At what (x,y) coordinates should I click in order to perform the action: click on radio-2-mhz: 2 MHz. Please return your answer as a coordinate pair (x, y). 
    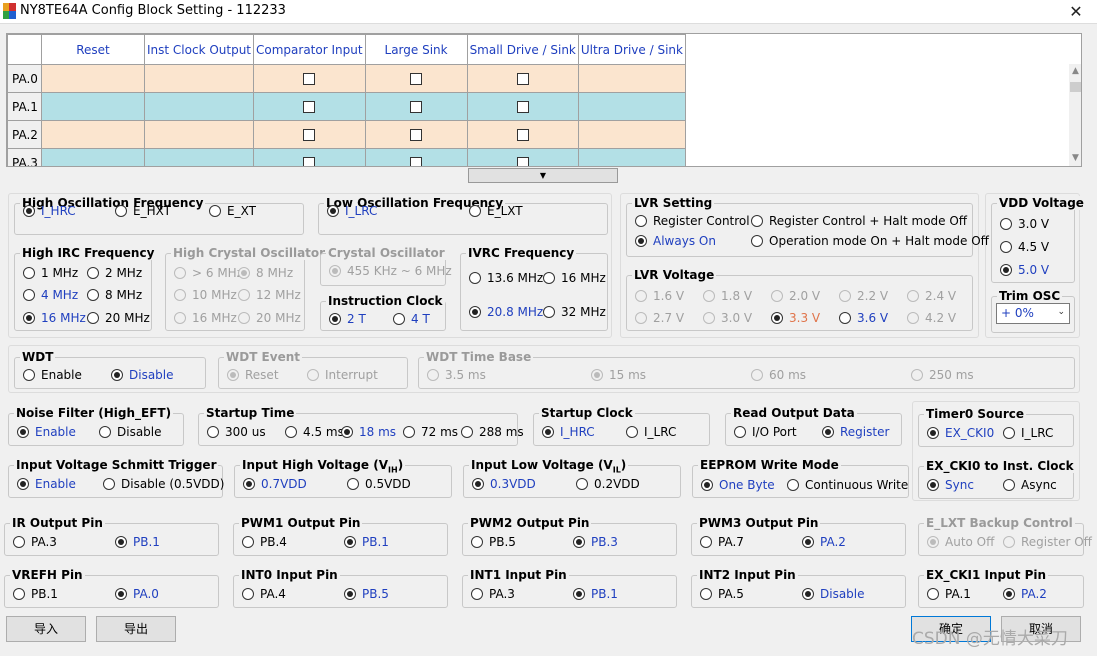
    Looking at the image, I should click on (114, 273).